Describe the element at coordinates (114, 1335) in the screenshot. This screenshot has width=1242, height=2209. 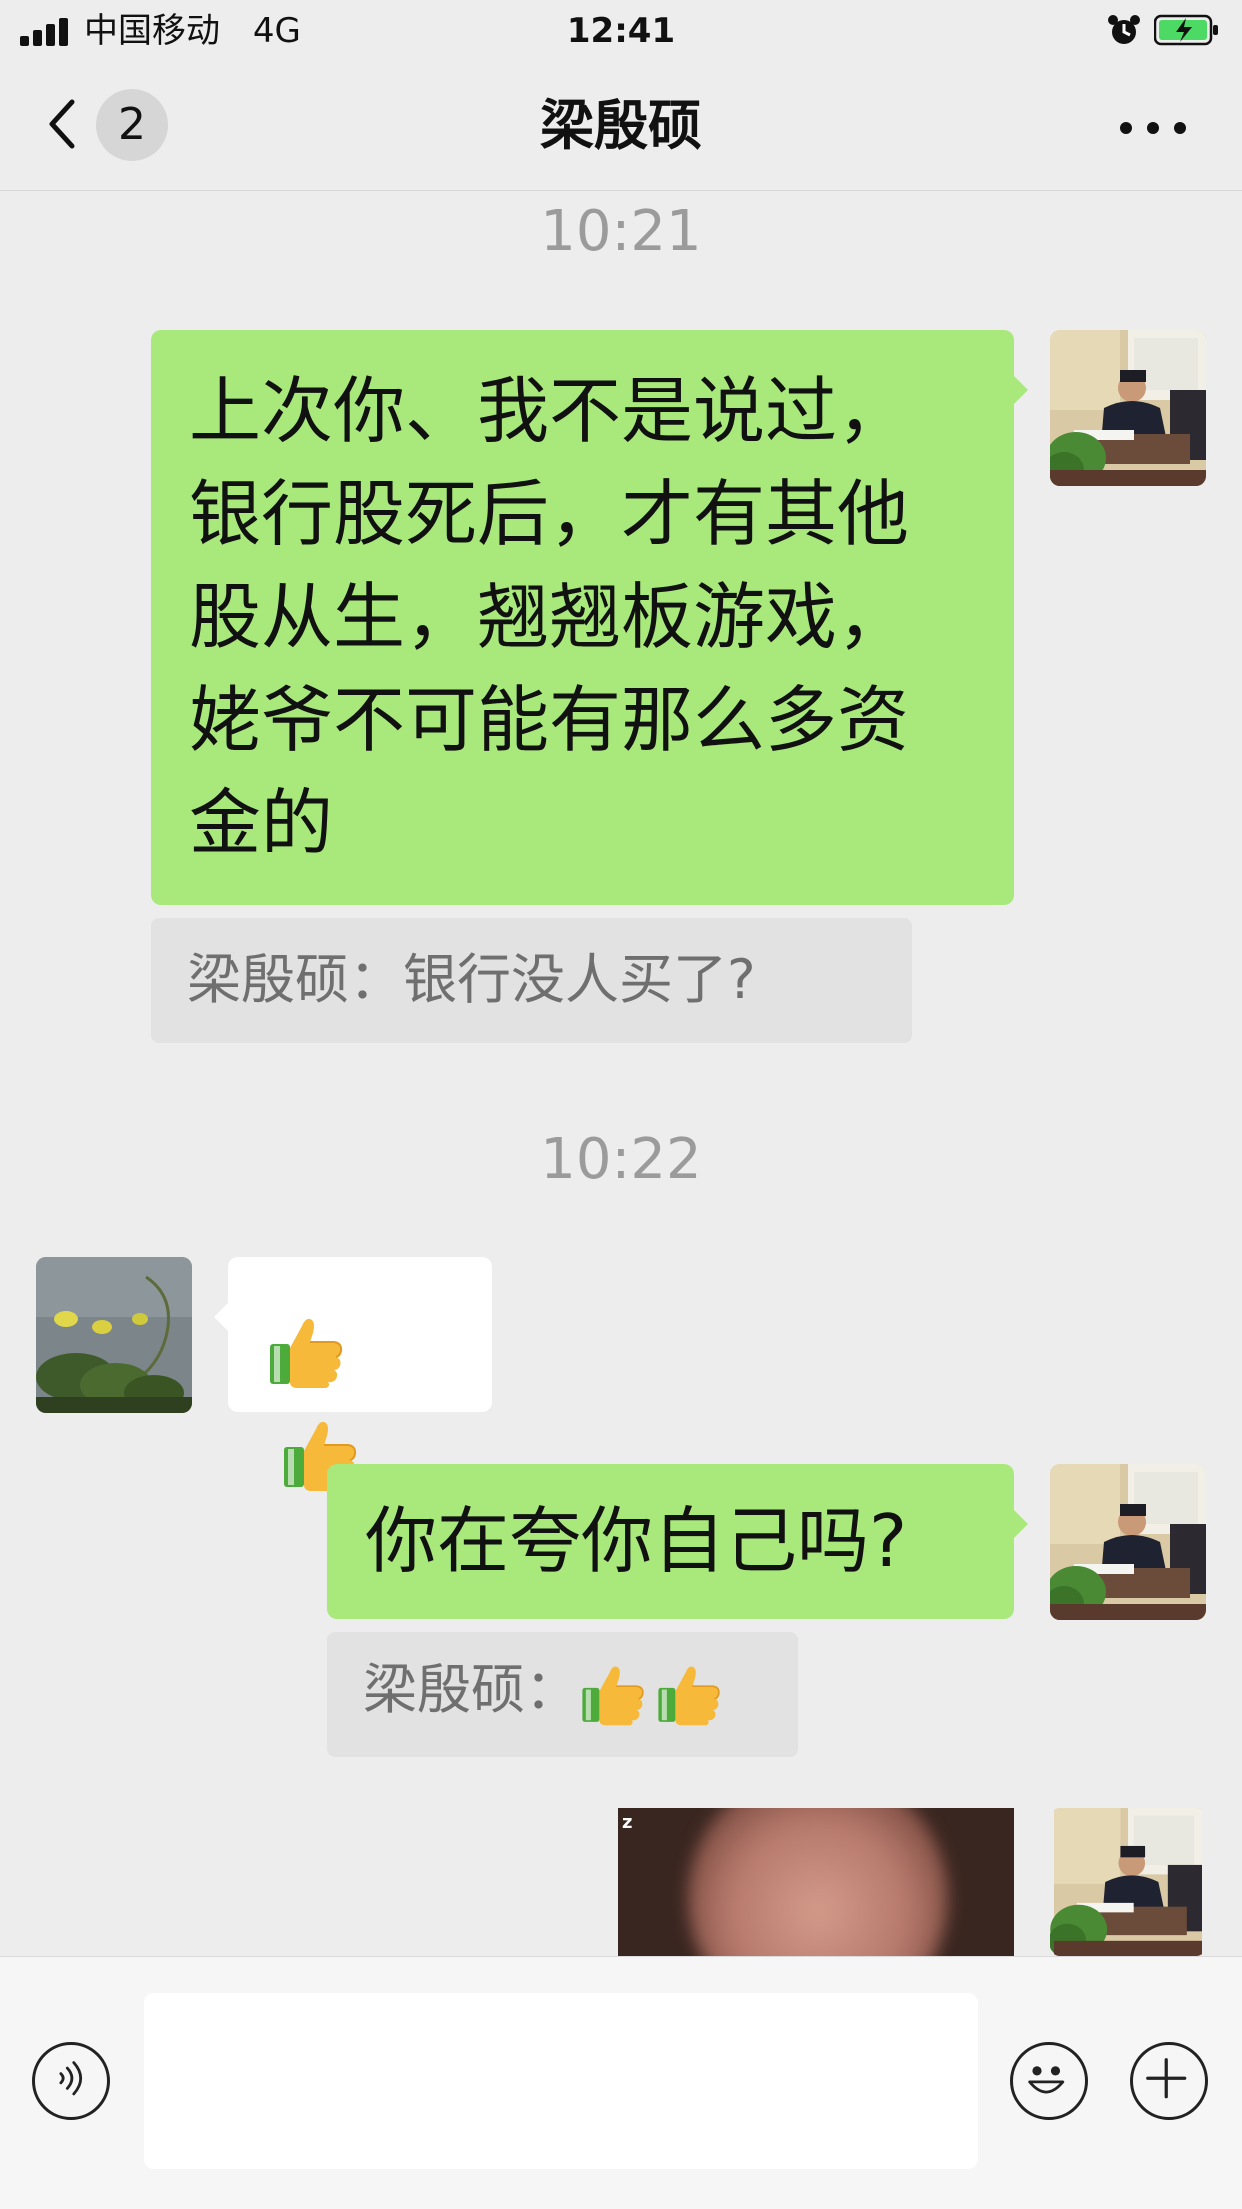
I see `contact-avatar` at that location.